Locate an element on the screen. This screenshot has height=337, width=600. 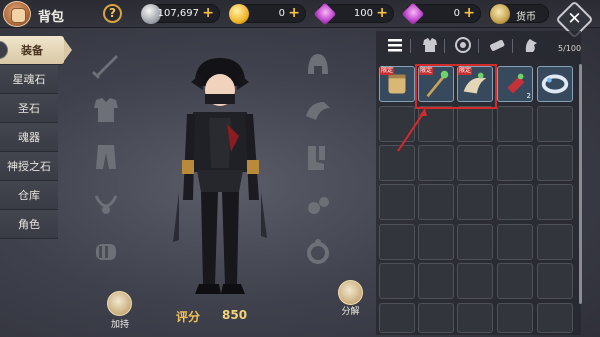
gold-amount: 0 is located at coordinates (281, 13).